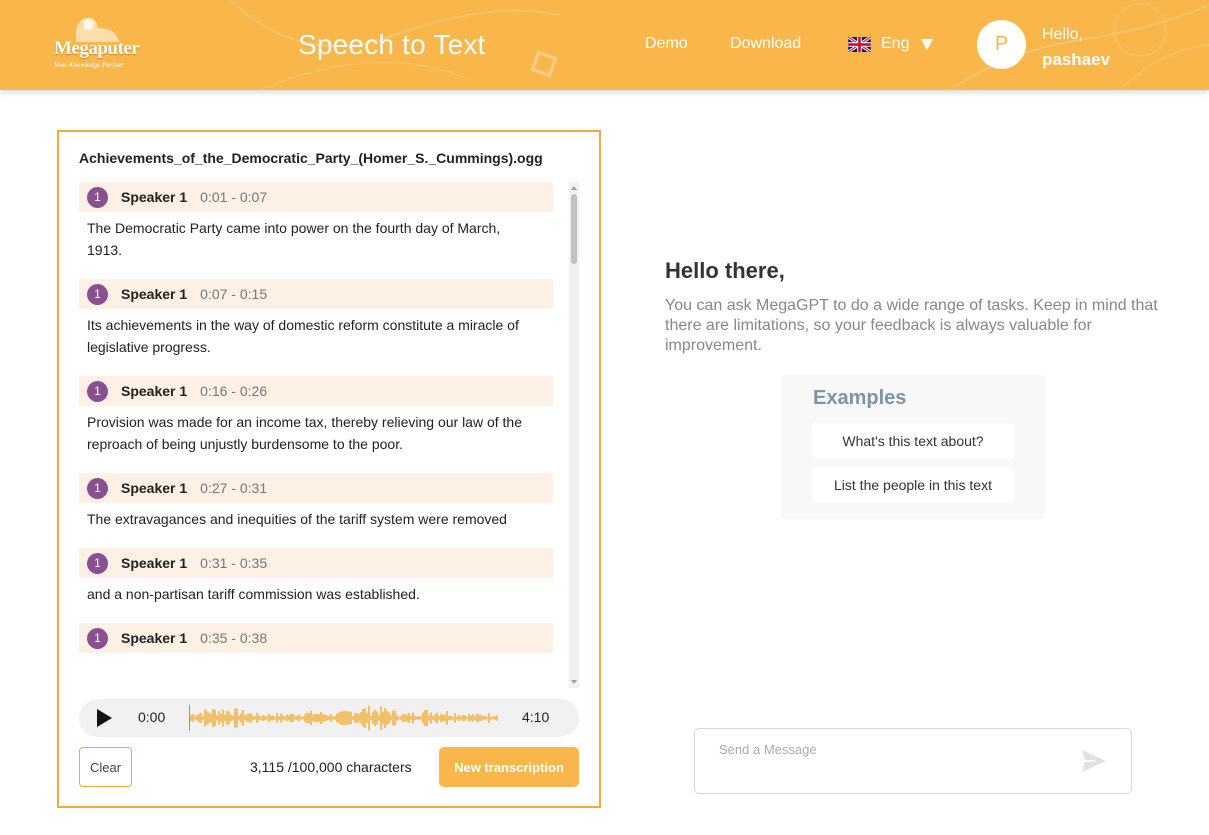  I want to click on segment-header: 1 Speaker 1 0:16 - 0:26, so click(316, 391).